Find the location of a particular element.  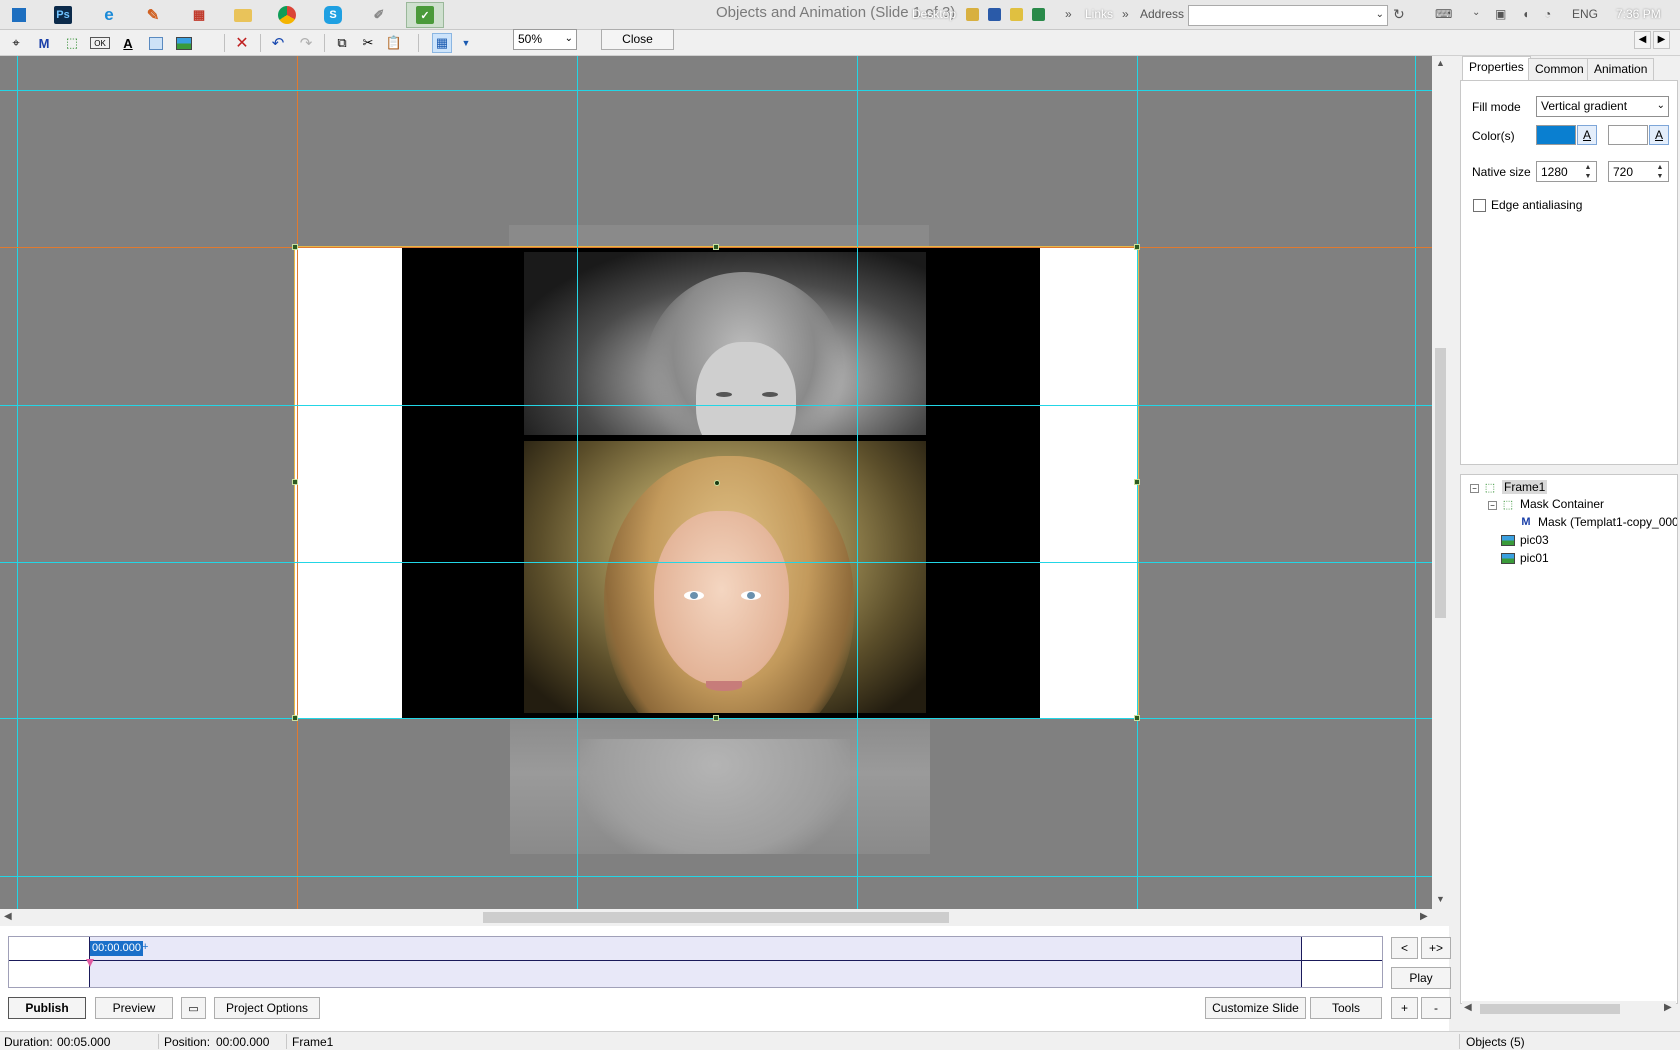

taskbar-pen-app: ✐ is located at coordinates (379, 15).